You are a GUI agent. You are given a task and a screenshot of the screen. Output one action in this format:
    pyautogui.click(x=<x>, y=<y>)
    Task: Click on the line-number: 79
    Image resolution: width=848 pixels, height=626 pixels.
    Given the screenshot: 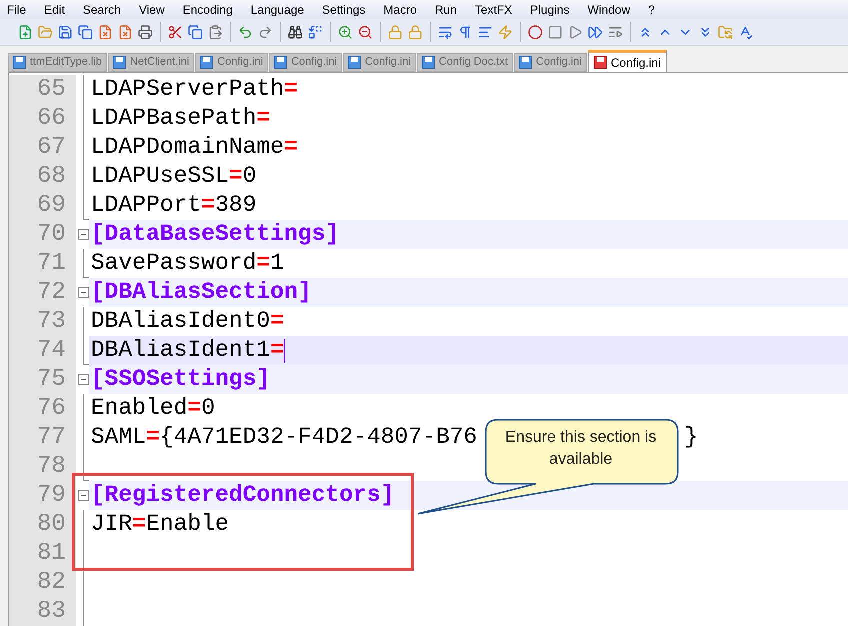 What is the action you would take?
    pyautogui.click(x=51, y=495)
    